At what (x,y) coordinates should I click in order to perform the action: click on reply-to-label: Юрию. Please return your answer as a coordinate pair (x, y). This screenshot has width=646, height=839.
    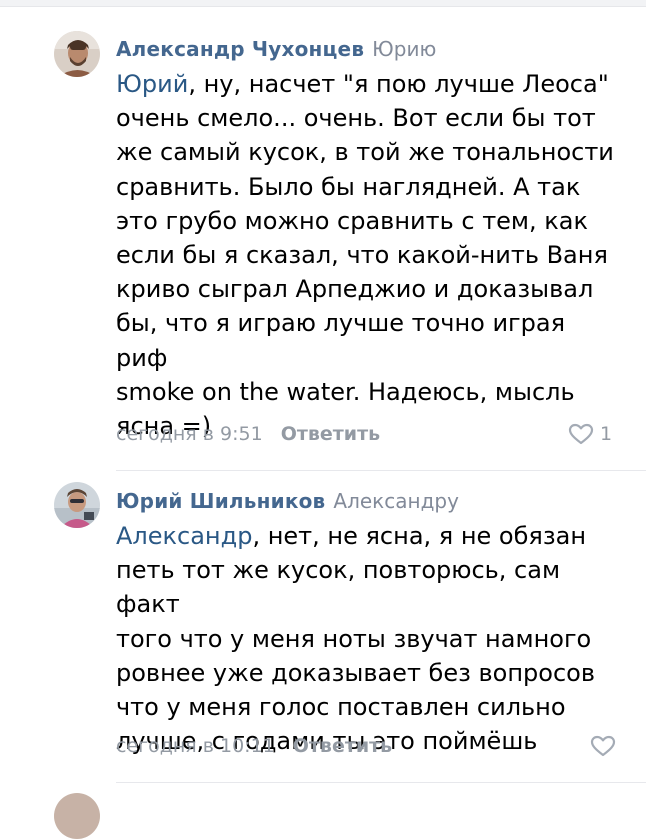
    Looking at the image, I should click on (404, 49).